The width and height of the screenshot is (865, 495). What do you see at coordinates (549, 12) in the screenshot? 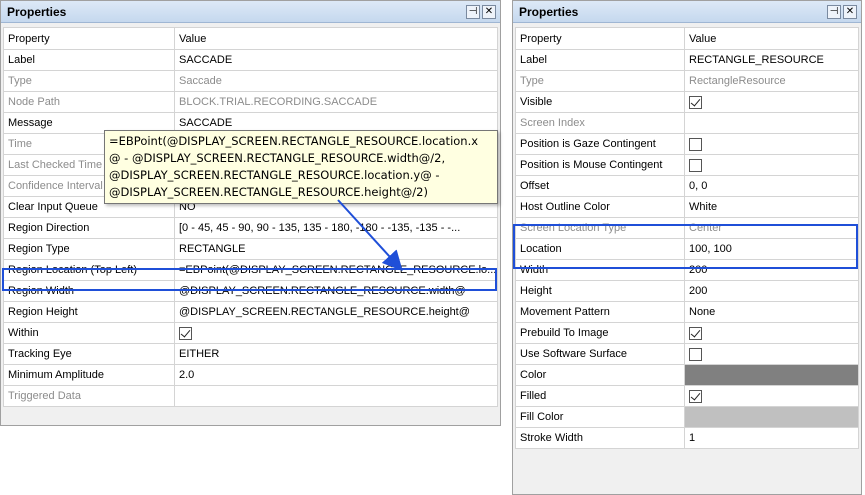
I see `right-panel-title: Properties` at bounding box center [549, 12].